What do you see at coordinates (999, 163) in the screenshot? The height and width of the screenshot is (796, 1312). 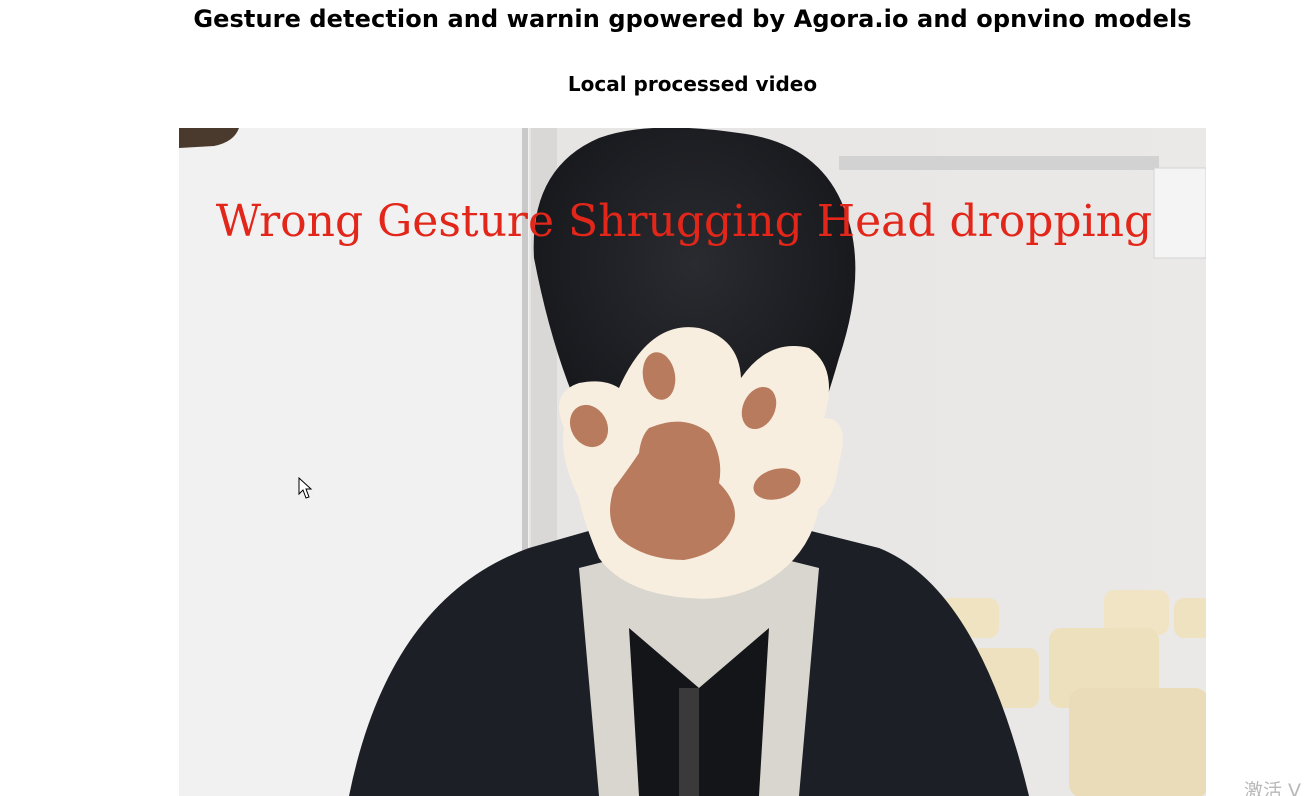 I see `ceiling-strip` at bounding box center [999, 163].